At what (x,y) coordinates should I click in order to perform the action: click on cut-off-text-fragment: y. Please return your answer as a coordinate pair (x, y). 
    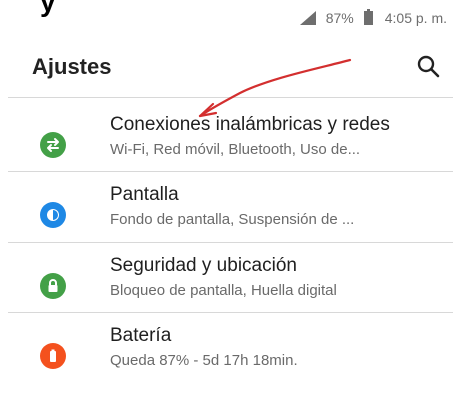
    Looking at the image, I should click on (48, 8).